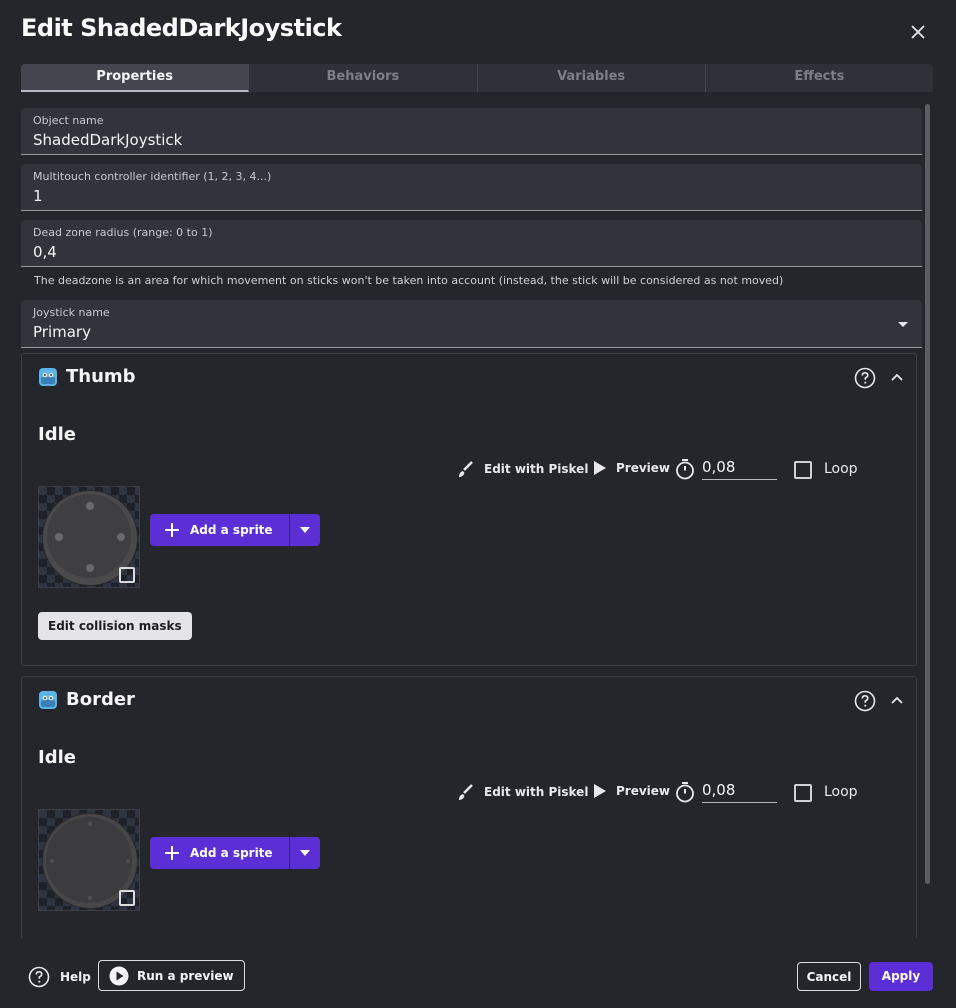 The height and width of the screenshot is (1008, 956). Describe the element at coordinates (38, 196) in the screenshot. I see `multitouch-id-value: 1` at that location.